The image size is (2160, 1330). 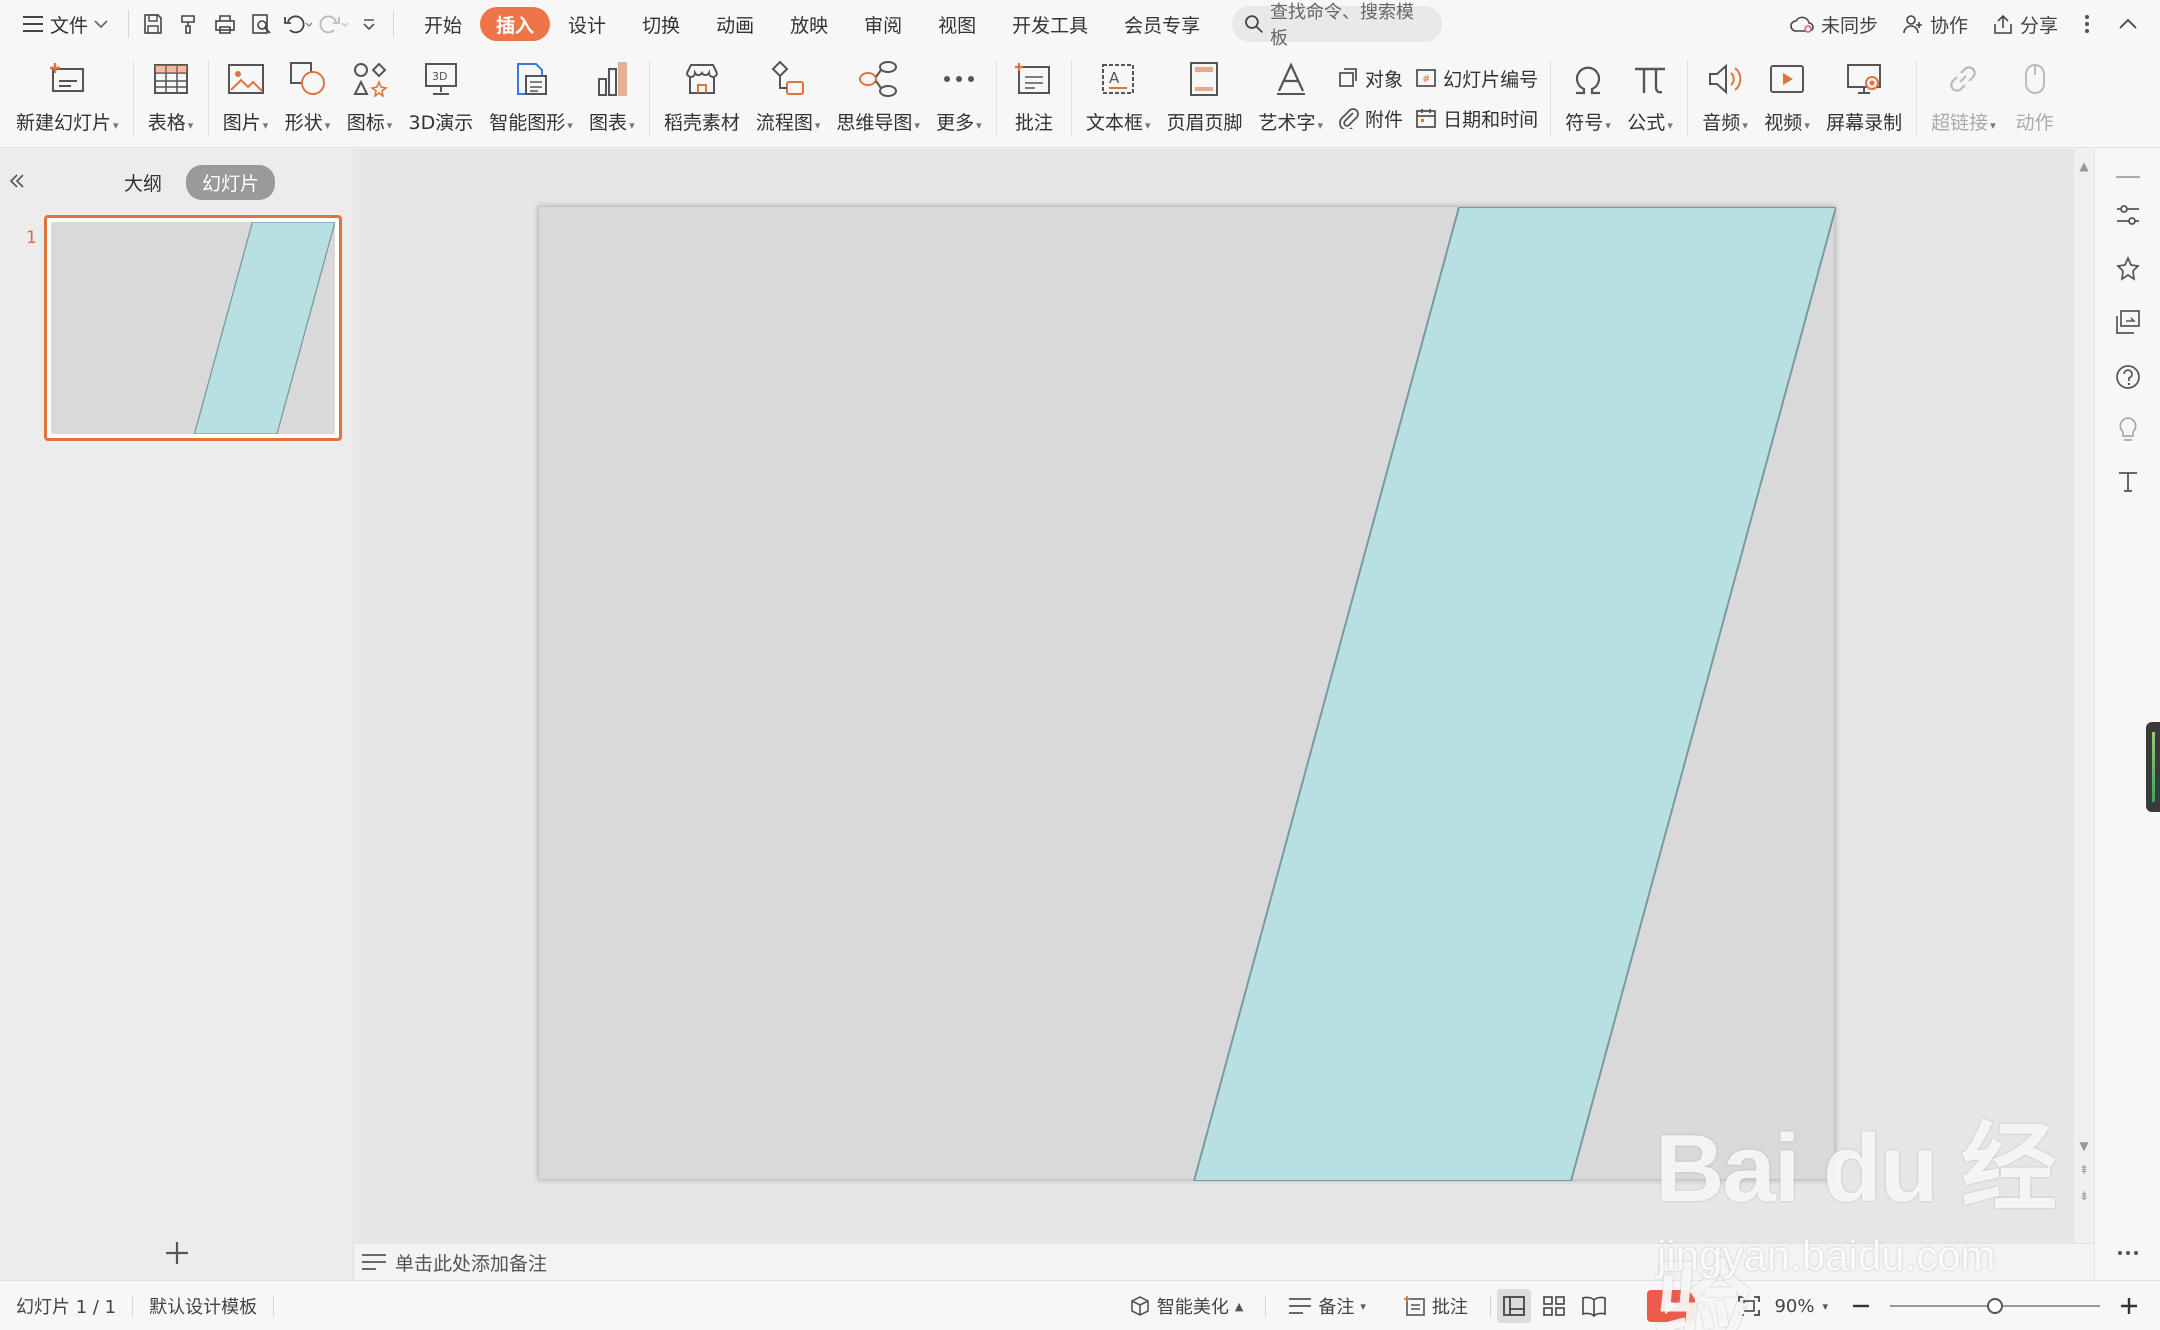 What do you see at coordinates (2128, 1253) in the screenshot?
I see `more-sidebar-icon` at bounding box center [2128, 1253].